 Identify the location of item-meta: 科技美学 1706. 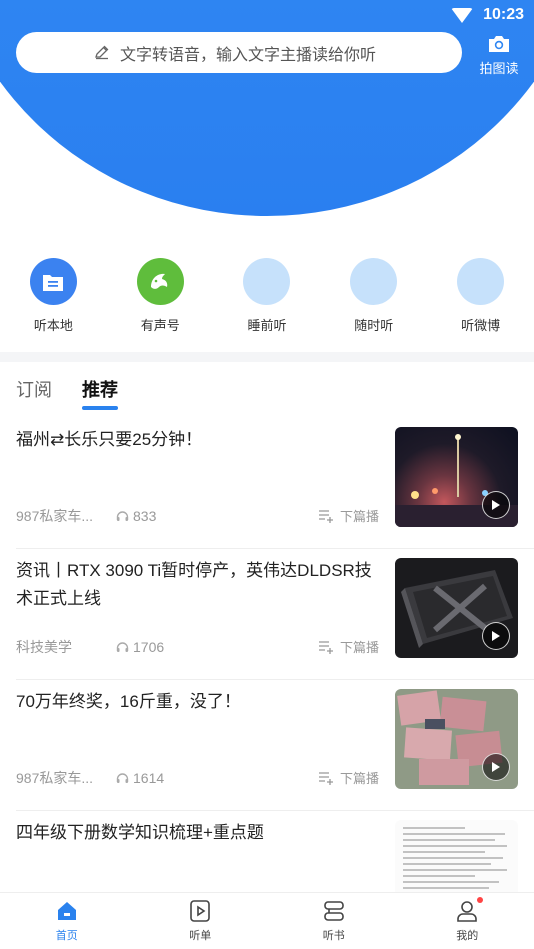
(90, 647).